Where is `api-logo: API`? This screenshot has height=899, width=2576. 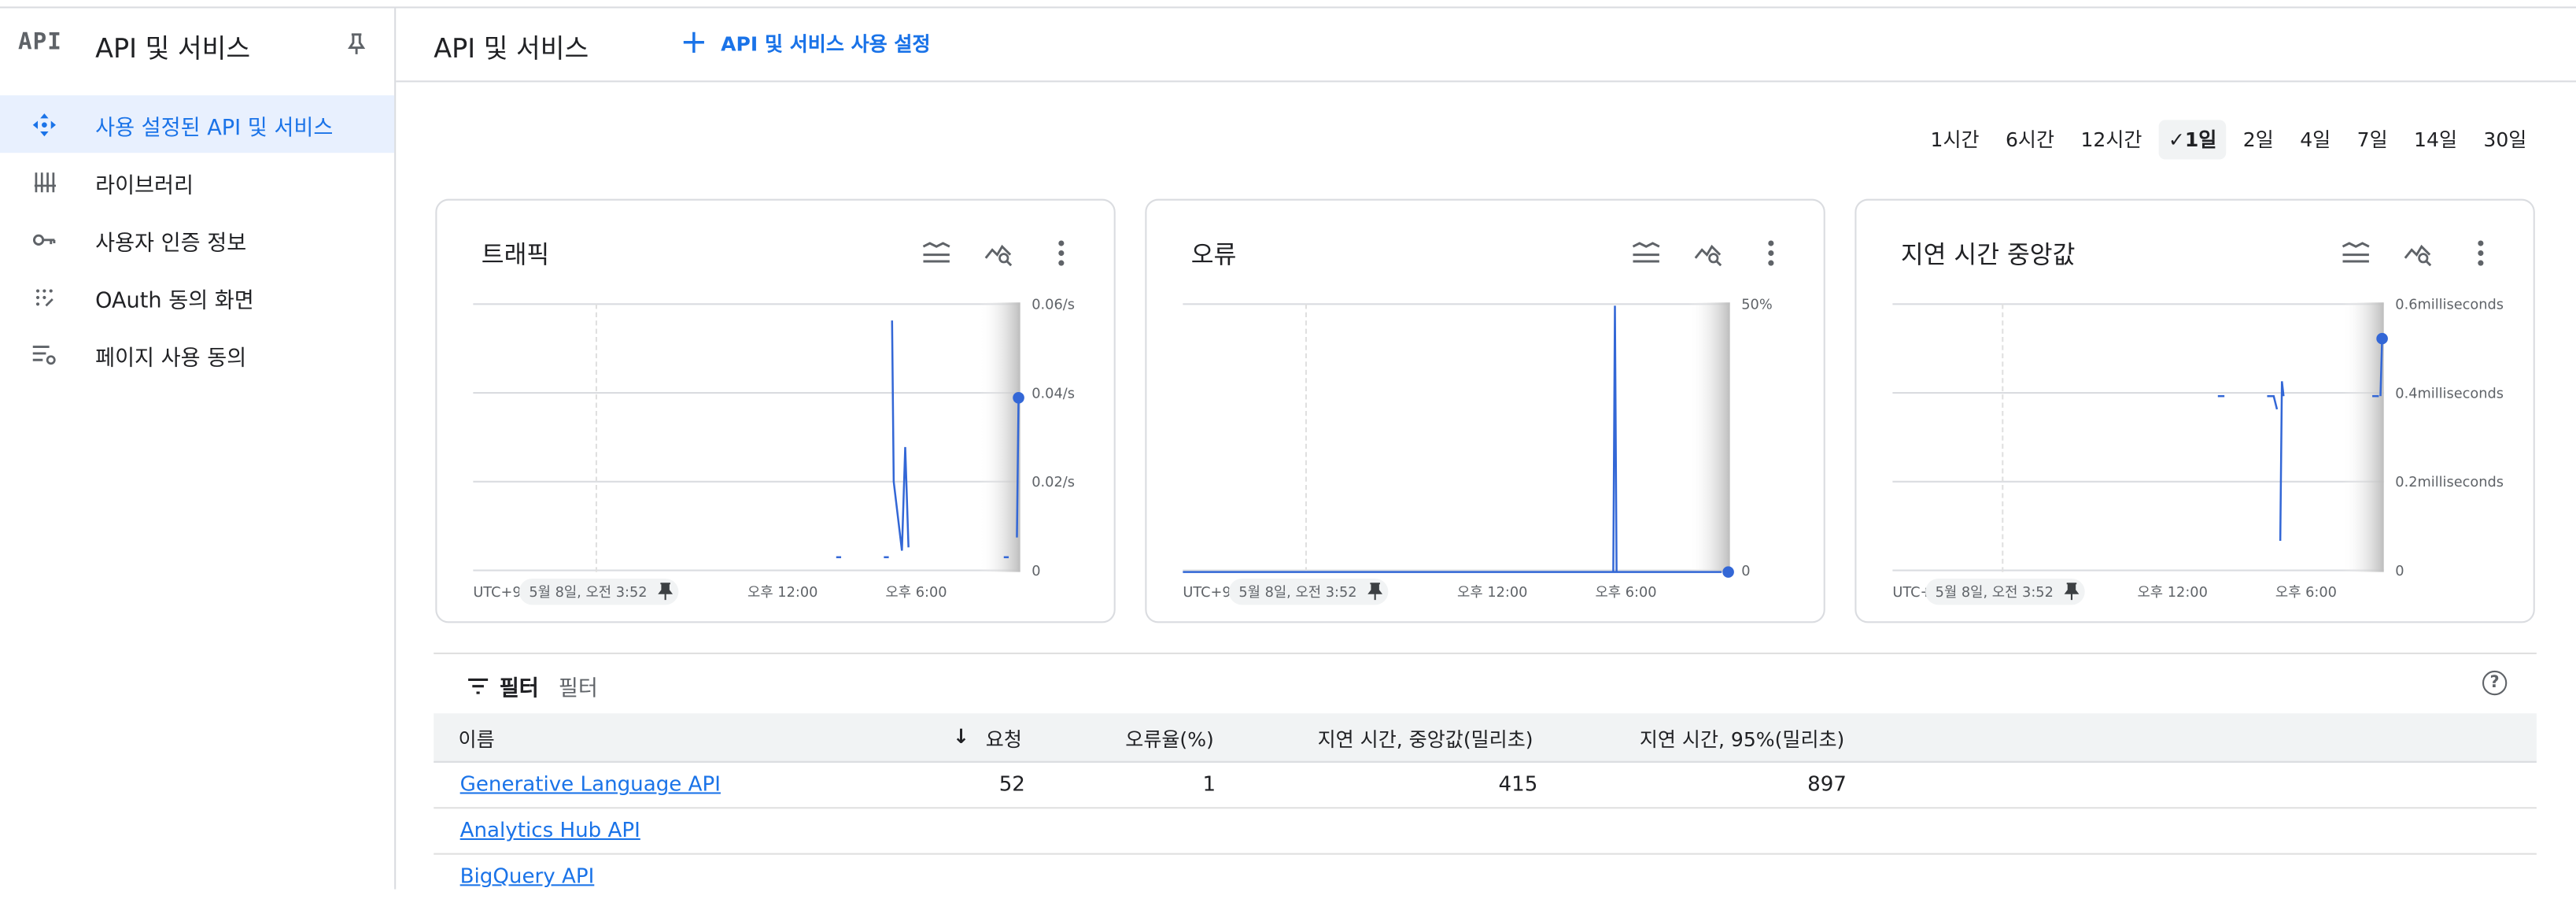
api-logo: API is located at coordinates (39, 42).